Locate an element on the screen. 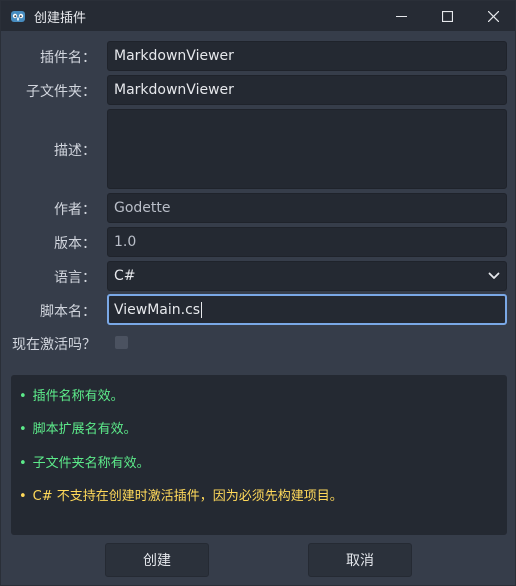  subfolder-label: 子文件夹： is located at coordinates (61, 92).